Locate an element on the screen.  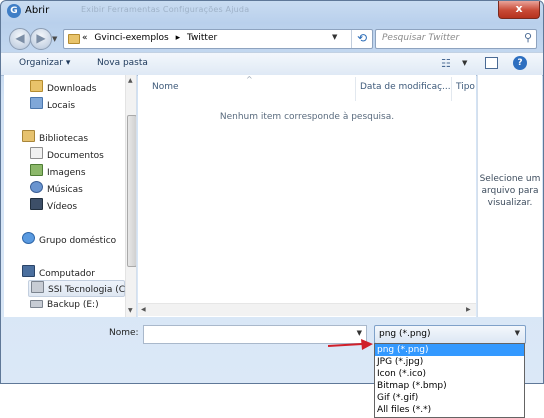
help-icon: ? is located at coordinates (520, 63).